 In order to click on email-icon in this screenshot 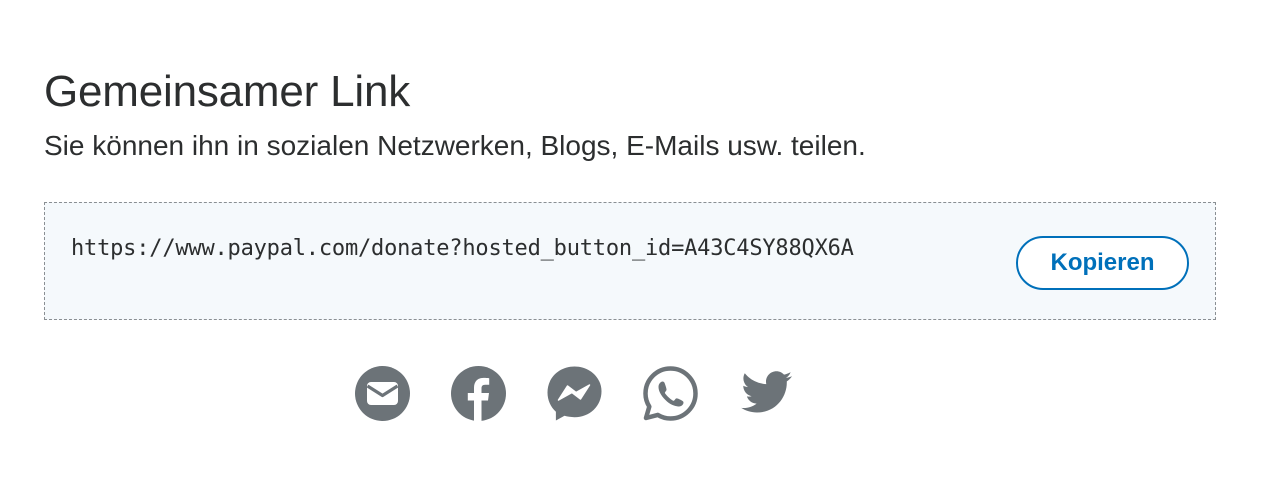, I will do `click(382, 393)`.